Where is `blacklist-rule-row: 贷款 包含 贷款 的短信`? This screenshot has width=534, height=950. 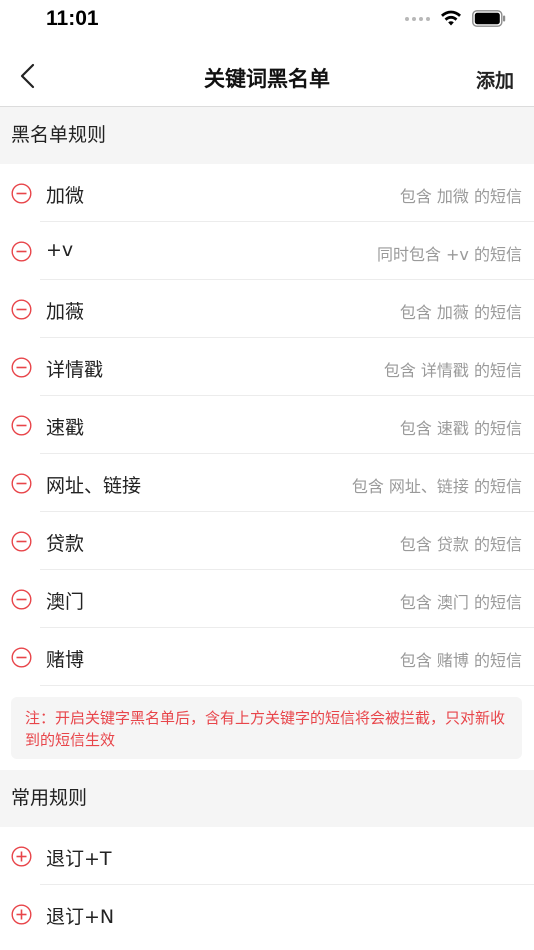 blacklist-rule-row: 贷款 包含 贷款 的短信 is located at coordinates (267, 541).